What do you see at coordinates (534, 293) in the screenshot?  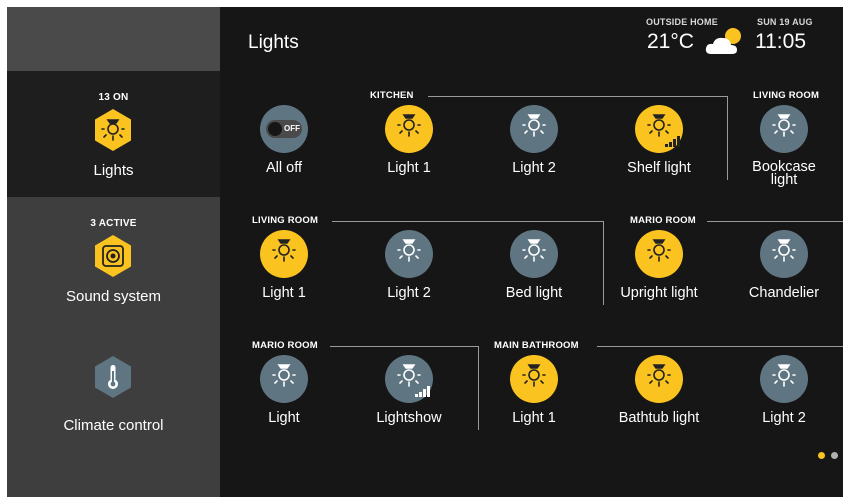 I see `tile-label: Bed light` at bounding box center [534, 293].